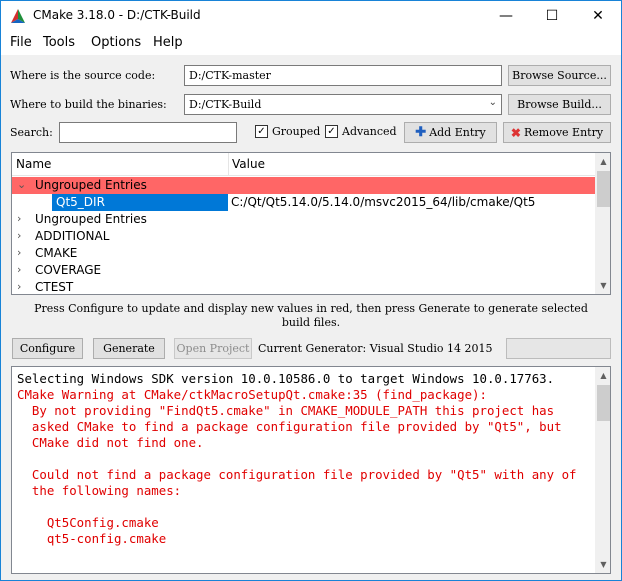 The width and height of the screenshot is (622, 581). I want to click on maximize-icon: ☐, so click(552, 16).